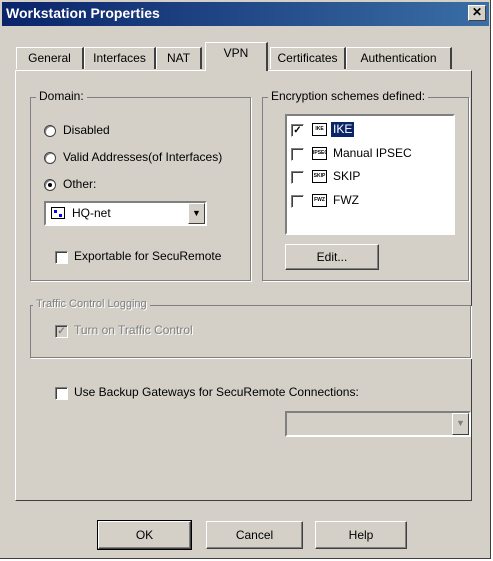 The width and height of the screenshot is (493, 561). What do you see at coordinates (319, 129) in the screenshot?
I see `ike-icon: IKE` at bounding box center [319, 129].